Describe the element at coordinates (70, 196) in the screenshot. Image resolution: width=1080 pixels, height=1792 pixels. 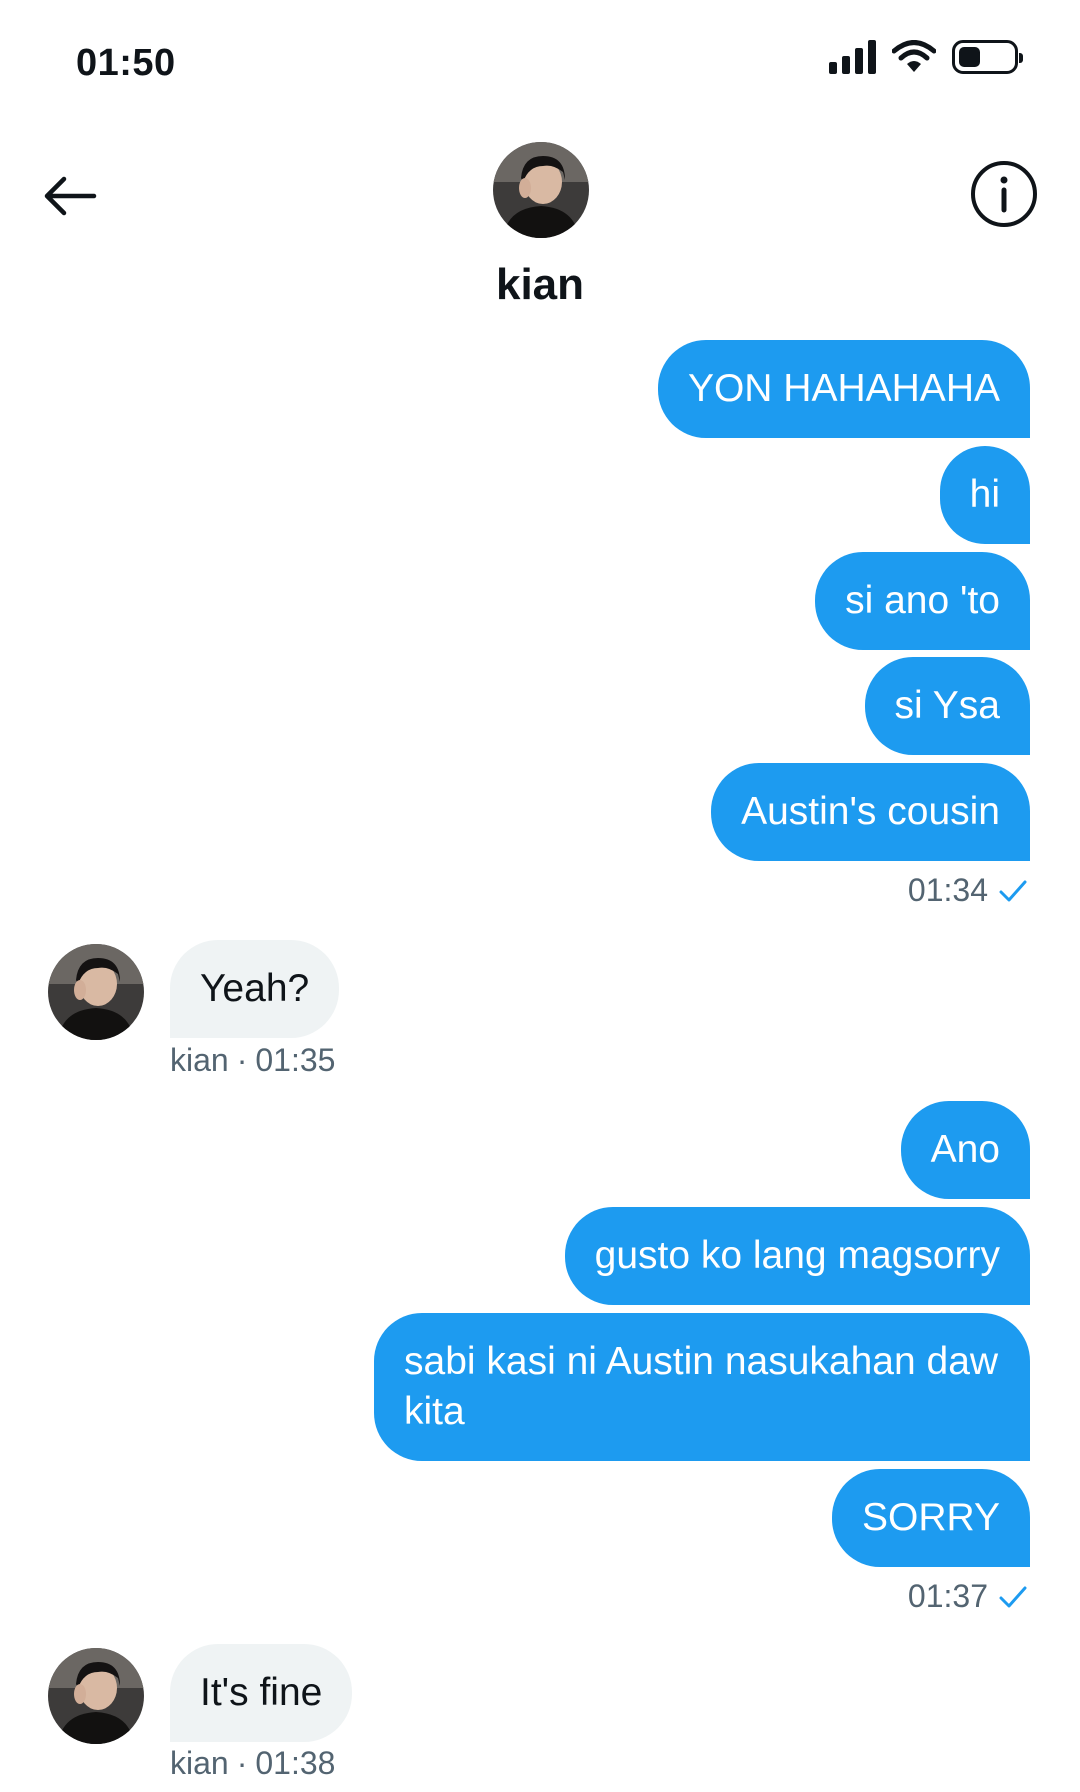
I see `arrow-left-icon` at that location.